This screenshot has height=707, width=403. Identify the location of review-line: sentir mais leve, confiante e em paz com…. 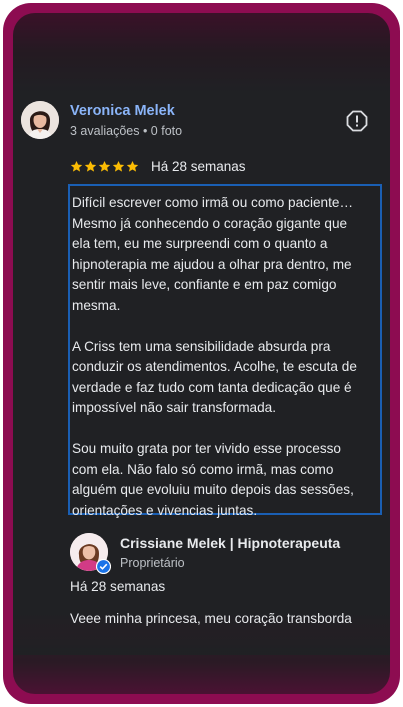
(204, 284).